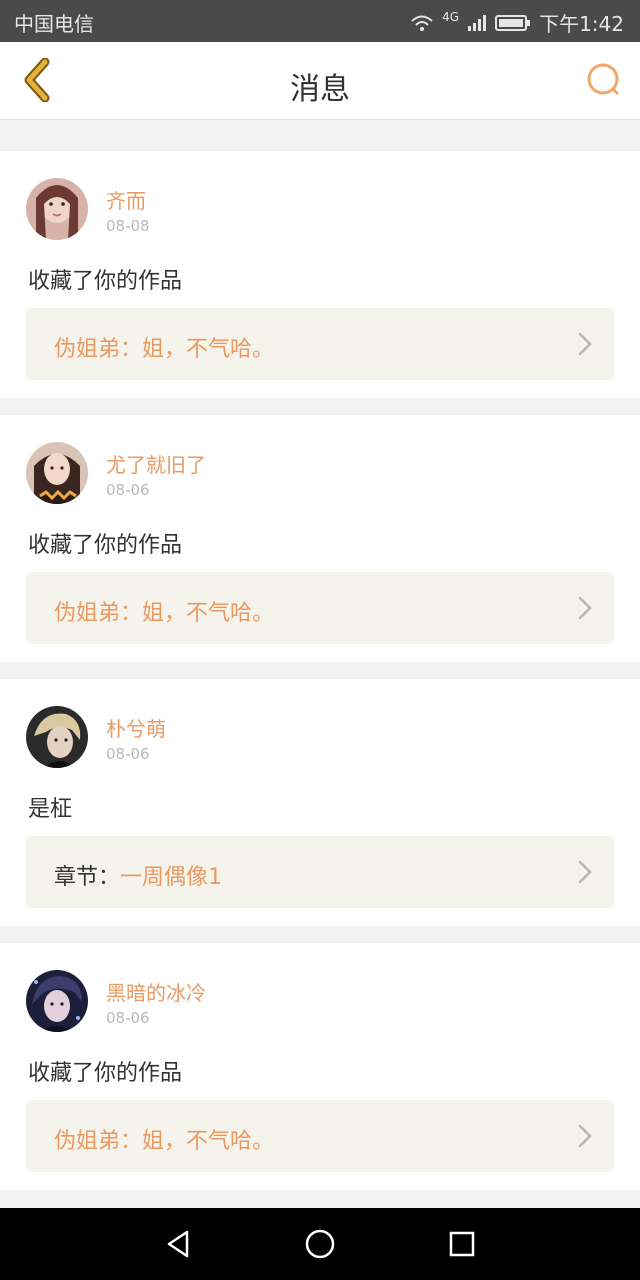  I want to click on status-icons: 4G 下午1:42, so click(517, 22).